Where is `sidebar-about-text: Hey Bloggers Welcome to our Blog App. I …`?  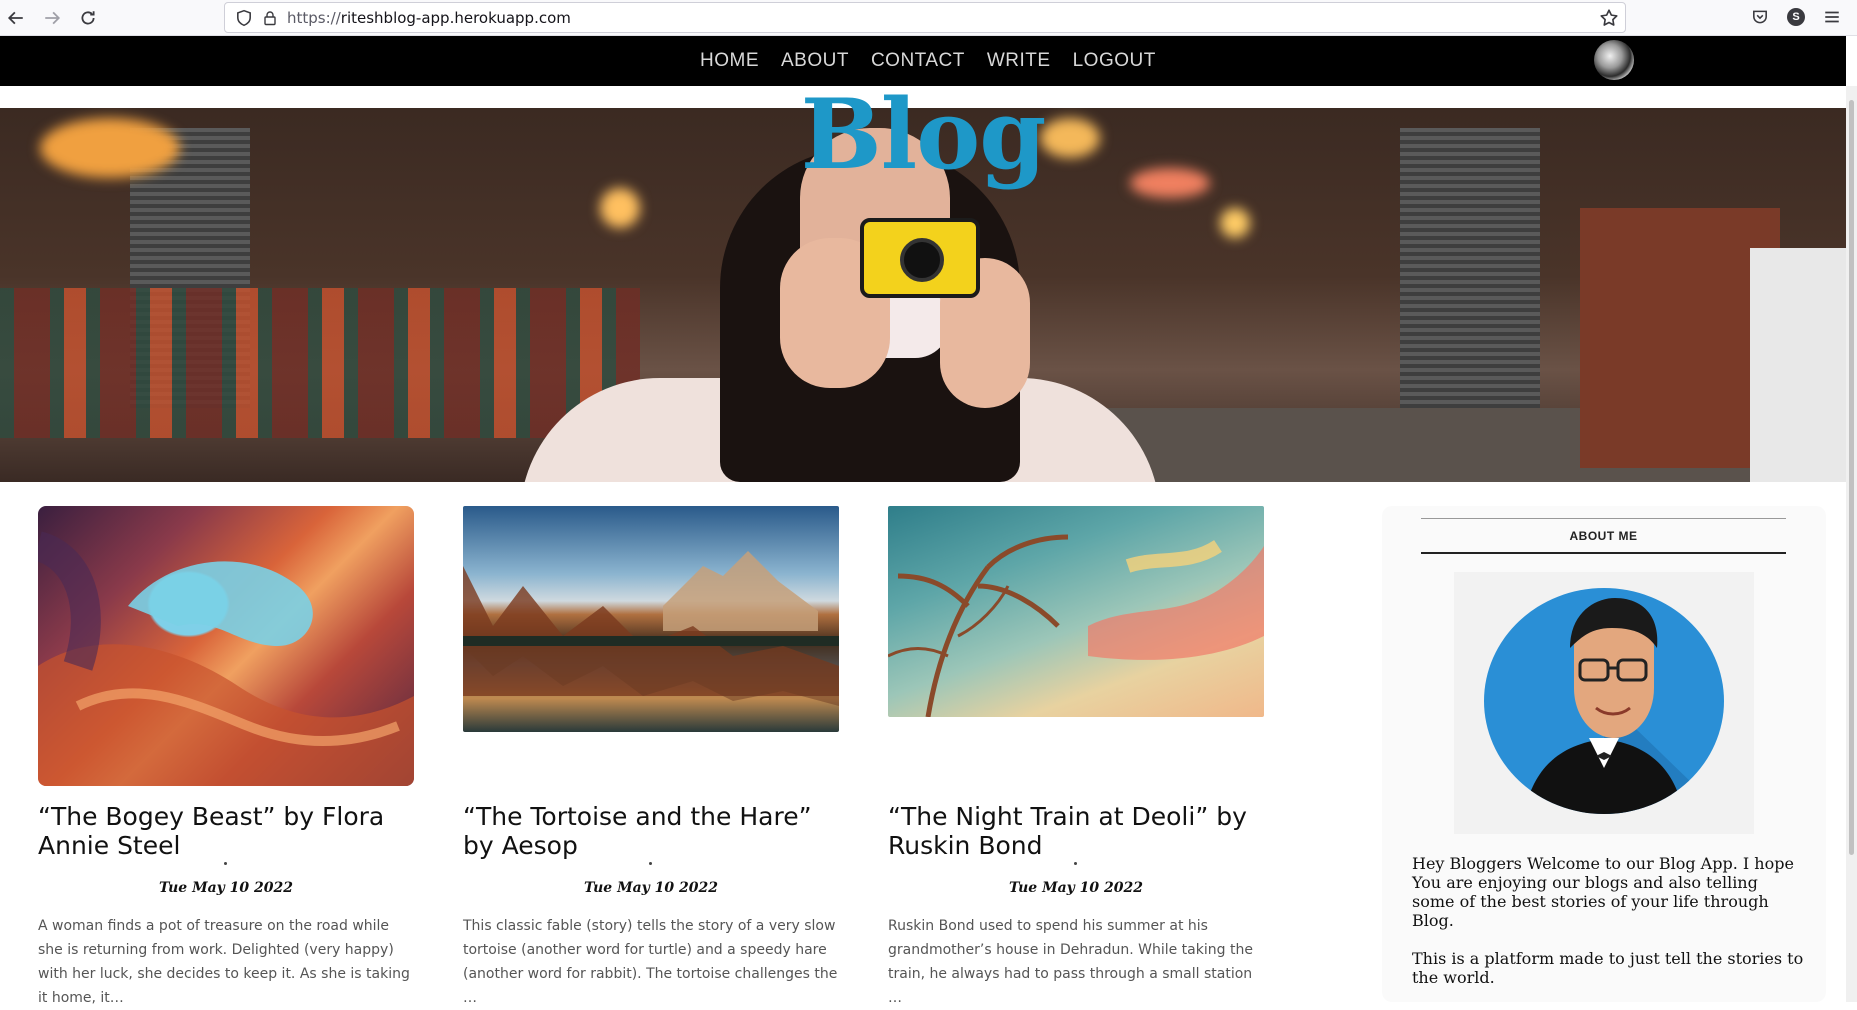
sidebar-about-text: Hey Bloggers Welcome to our Blog App. I … is located at coordinates (1608, 920).